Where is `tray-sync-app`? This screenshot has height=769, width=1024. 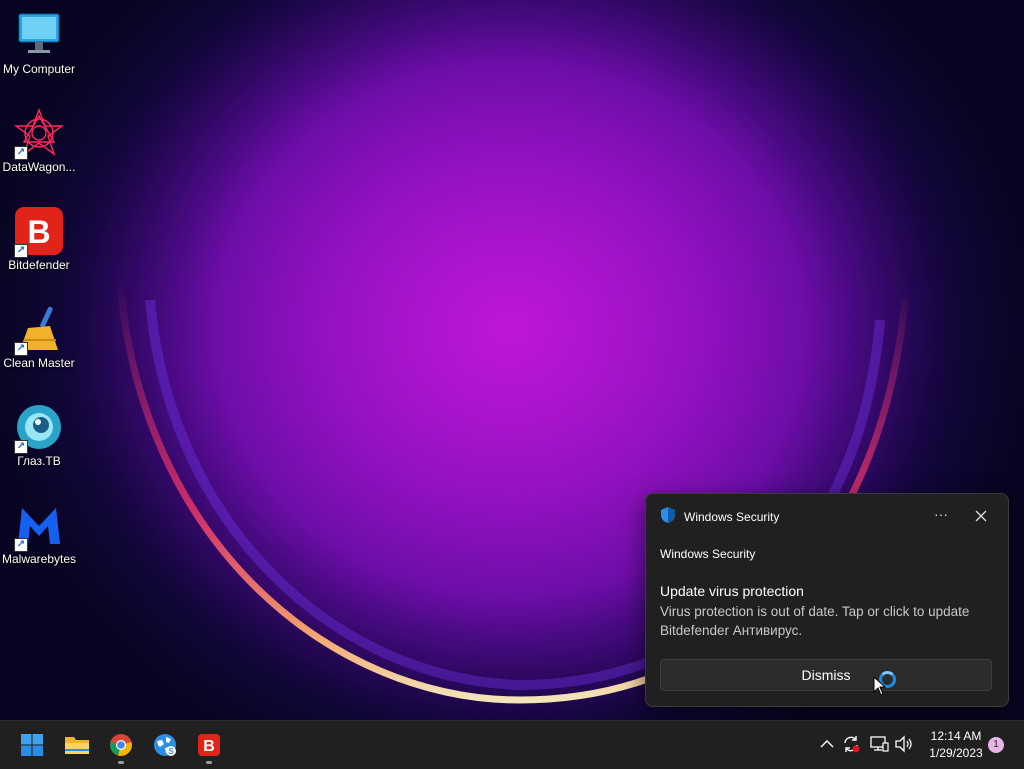
tray-sync-app is located at coordinates (851, 744).